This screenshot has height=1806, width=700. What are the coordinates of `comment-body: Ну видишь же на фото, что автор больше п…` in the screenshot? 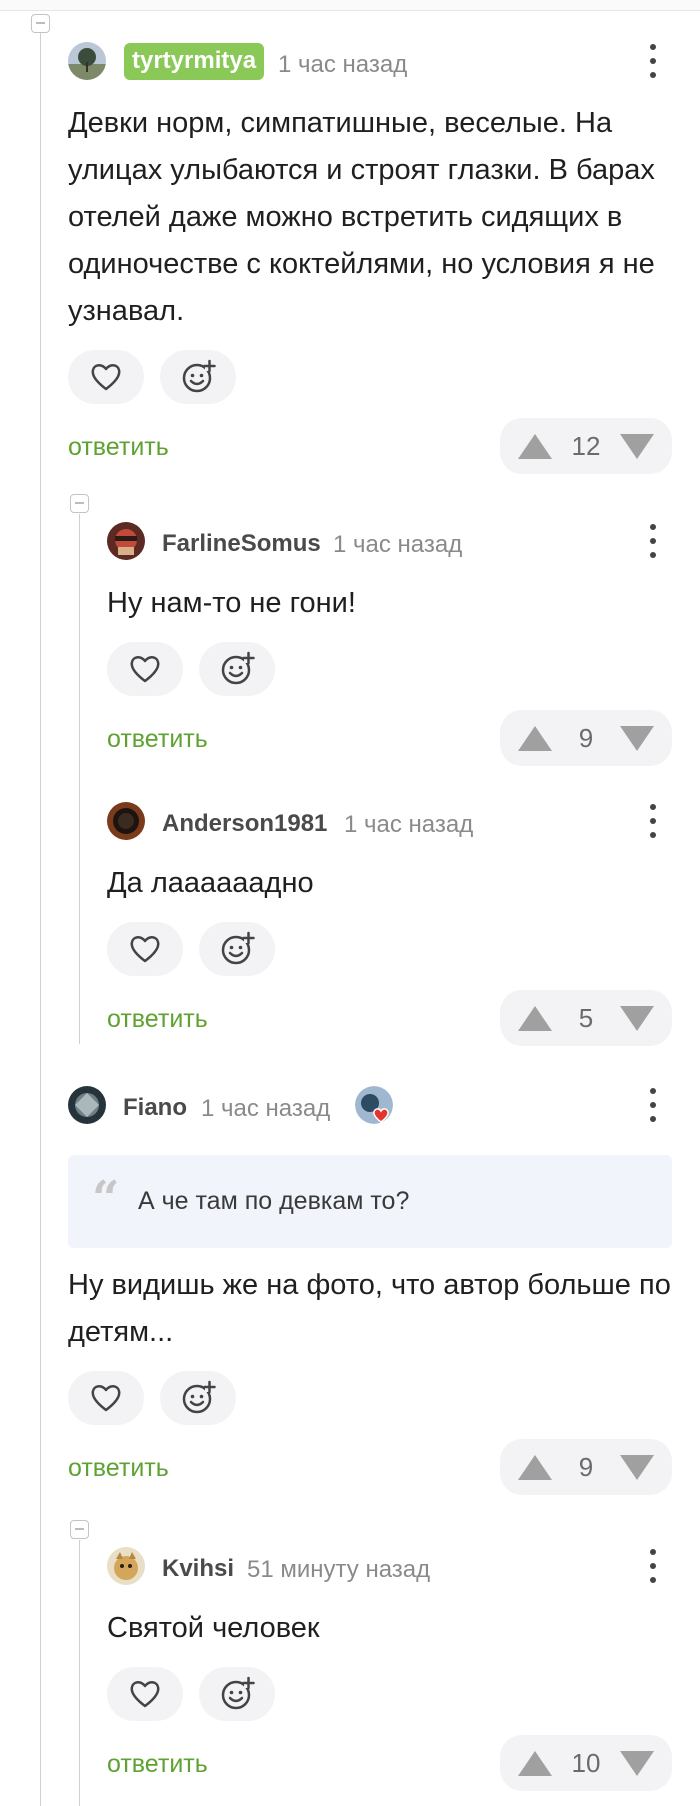 It's located at (370, 1378).